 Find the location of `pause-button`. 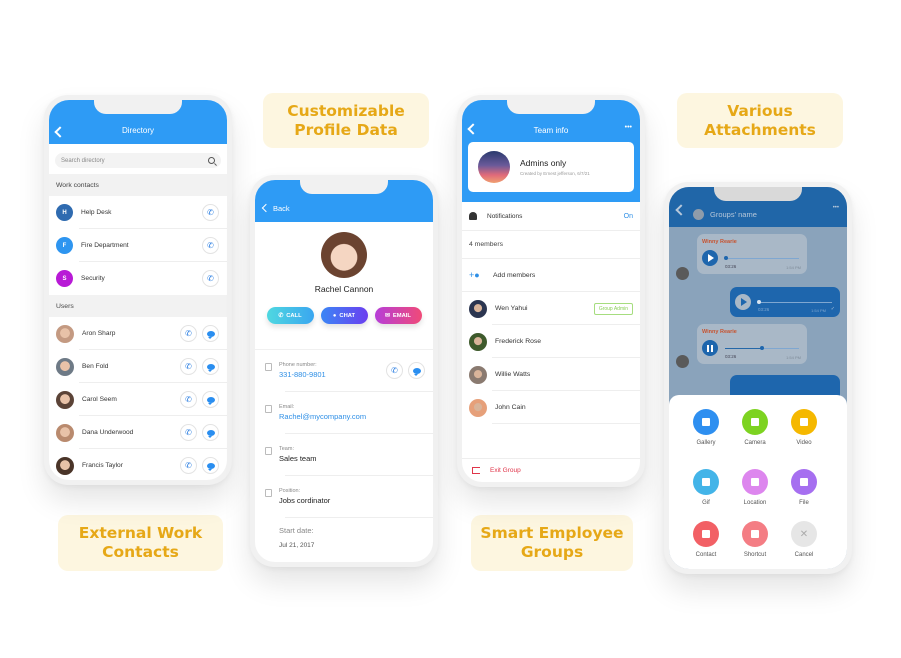

pause-button is located at coordinates (710, 348).